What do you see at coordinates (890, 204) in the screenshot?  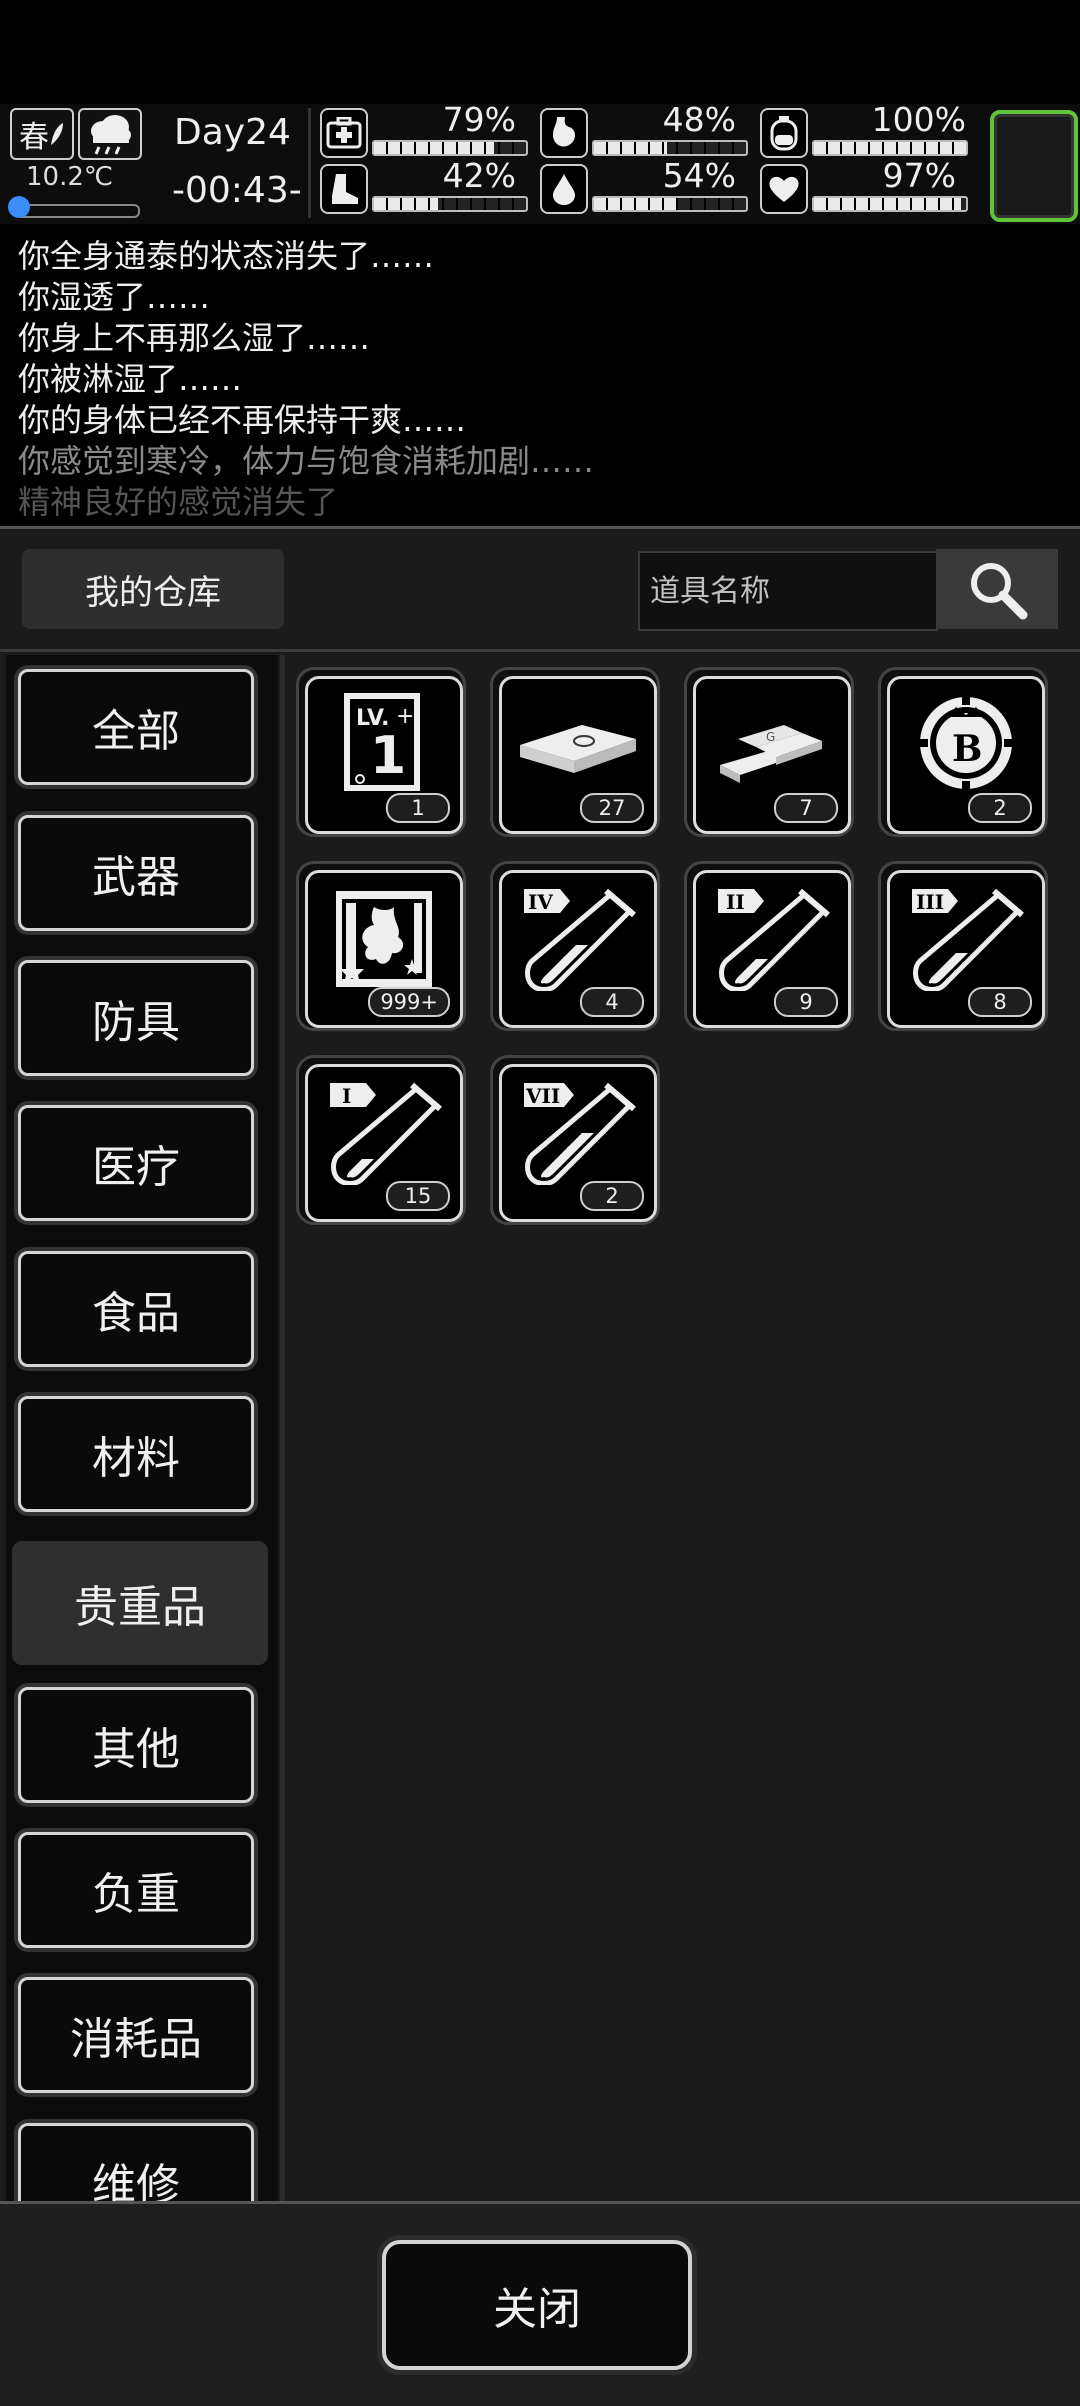 I see `mood-bar` at bounding box center [890, 204].